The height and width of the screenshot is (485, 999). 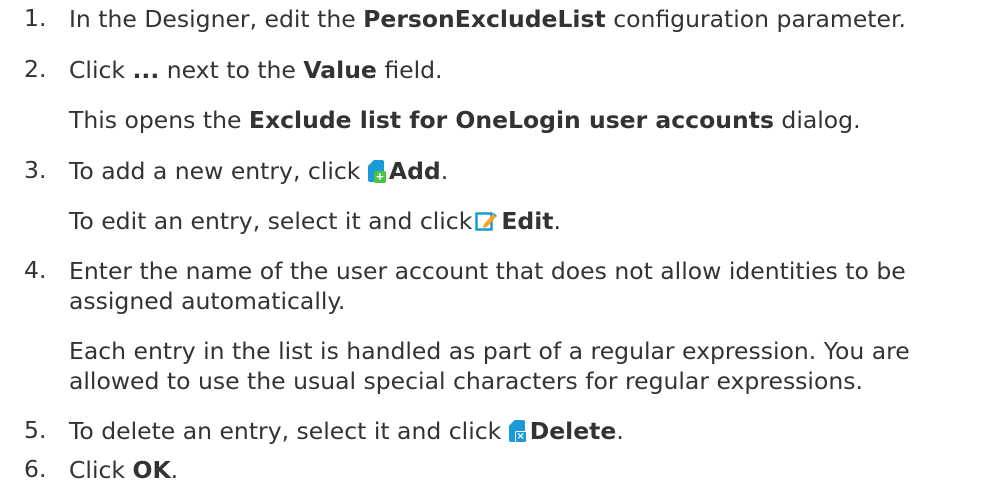 What do you see at coordinates (755, 19) in the screenshot?
I see `text-run: configuration parameter.` at bounding box center [755, 19].